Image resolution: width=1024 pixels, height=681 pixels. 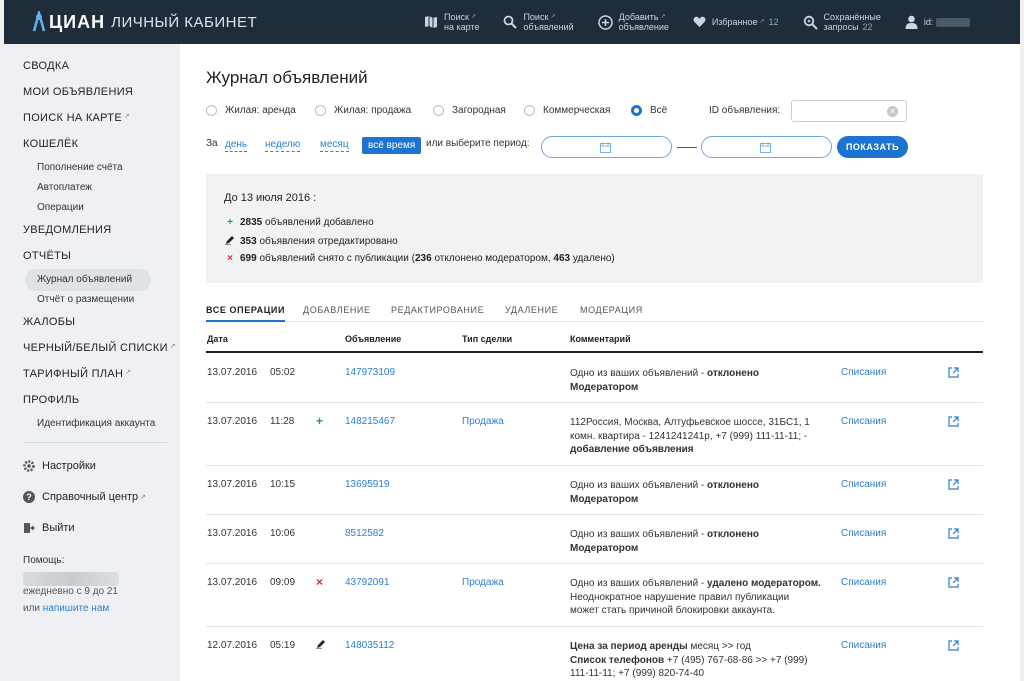 I want to click on tab-adding: ДОБАВЛЕНИЕ, so click(x=337, y=313).